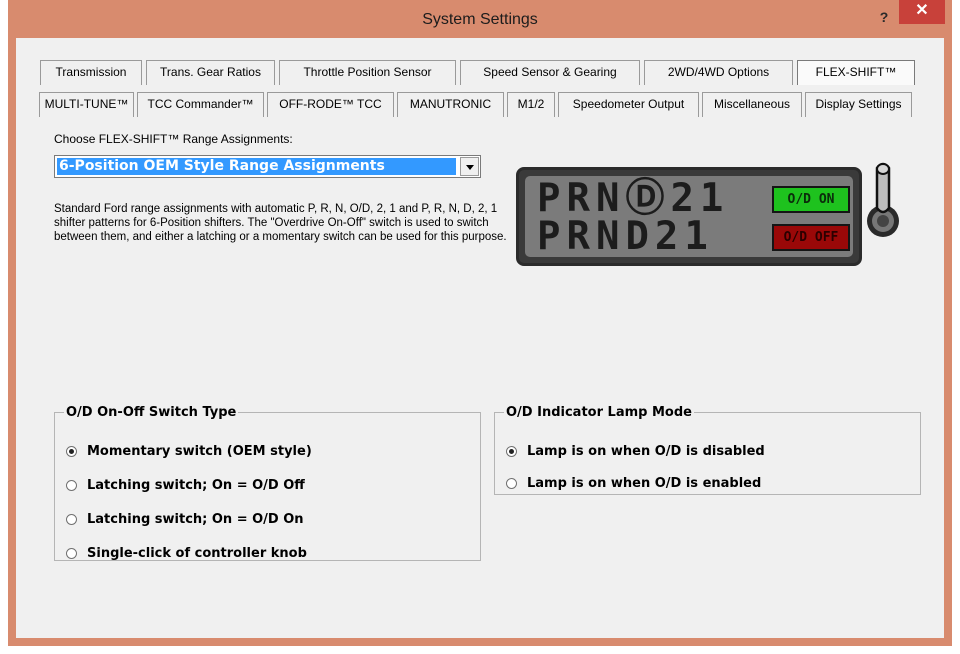 This screenshot has width=960, height=654. What do you see at coordinates (450, 104) in the screenshot?
I see `tab-manutronic: MANUTRONIC` at bounding box center [450, 104].